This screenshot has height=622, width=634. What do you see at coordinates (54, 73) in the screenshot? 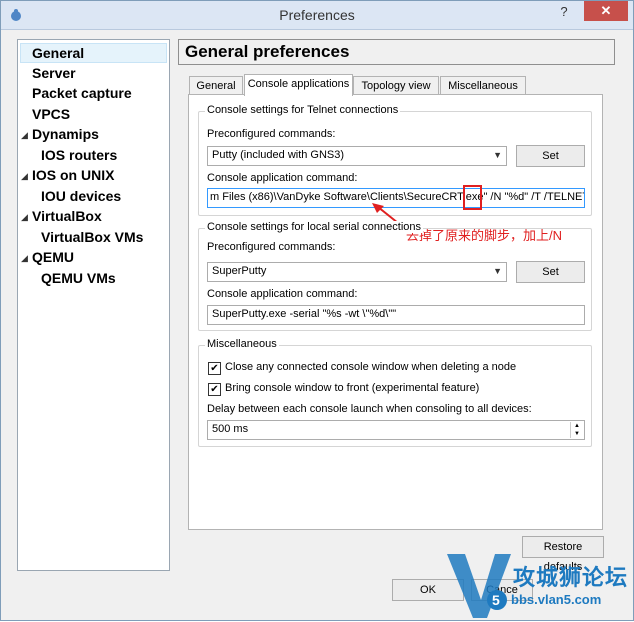
I see `sidebar-item-server: Server` at bounding box center [54, 73].